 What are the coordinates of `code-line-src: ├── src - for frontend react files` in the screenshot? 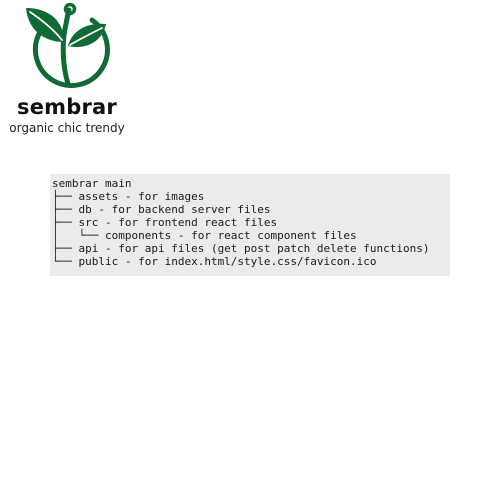 It's located at (165, 222).